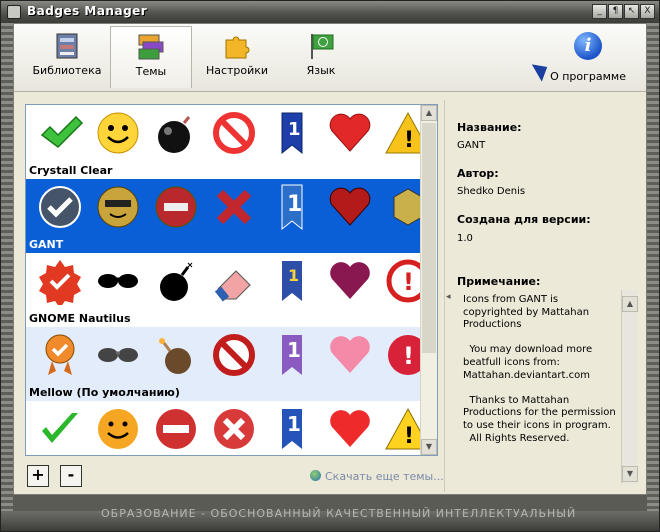  I want to click on theme-preview-icons: 1, so click(234, 207).